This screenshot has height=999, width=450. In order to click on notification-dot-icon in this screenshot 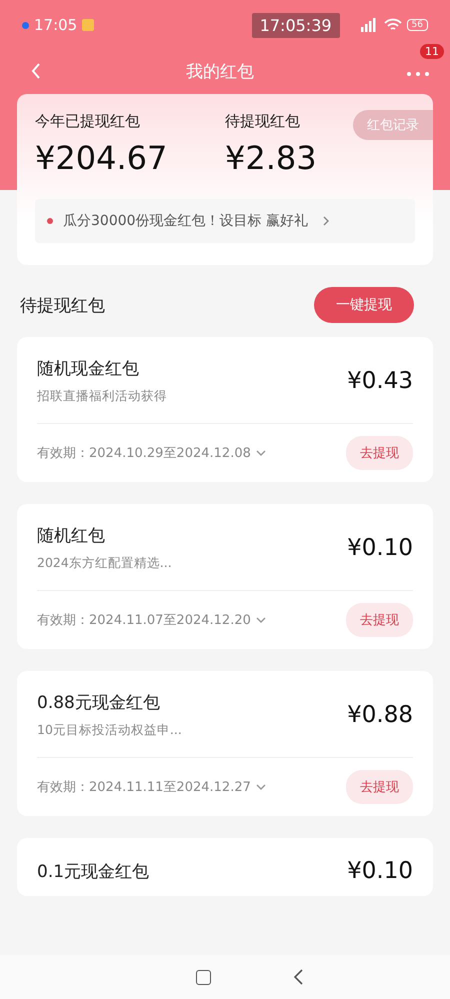, I will do `click(25, 25)`.